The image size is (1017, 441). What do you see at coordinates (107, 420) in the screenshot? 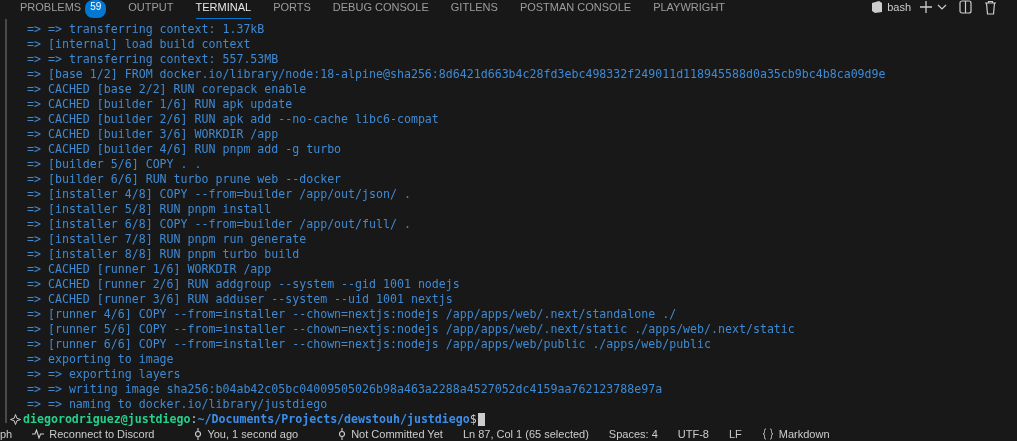
I see `prompt-user: diegorodriguez@justdiego` at bounding box center [107, 420].